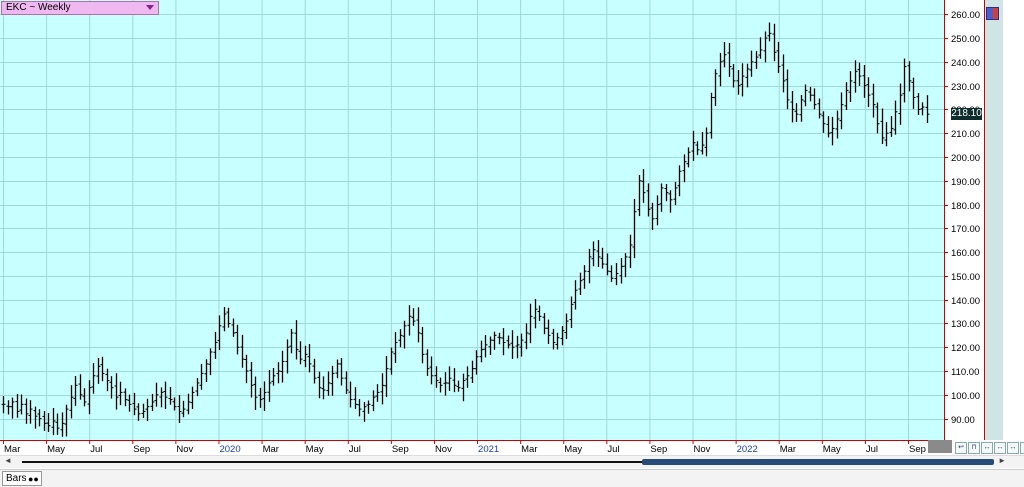 The width and height of the screenshot is (1024, 487). I want to click on y-tick-label: 100.00, so click(965, 396).